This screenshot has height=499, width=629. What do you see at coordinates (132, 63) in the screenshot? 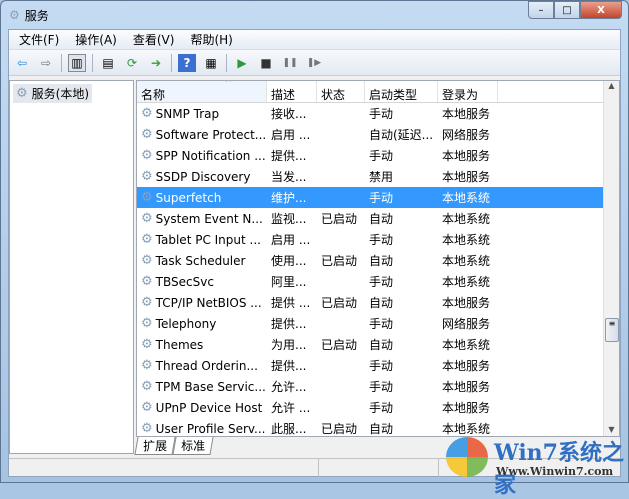
I see `refresh-icon: ⟳` at bounding box center [132, 63].